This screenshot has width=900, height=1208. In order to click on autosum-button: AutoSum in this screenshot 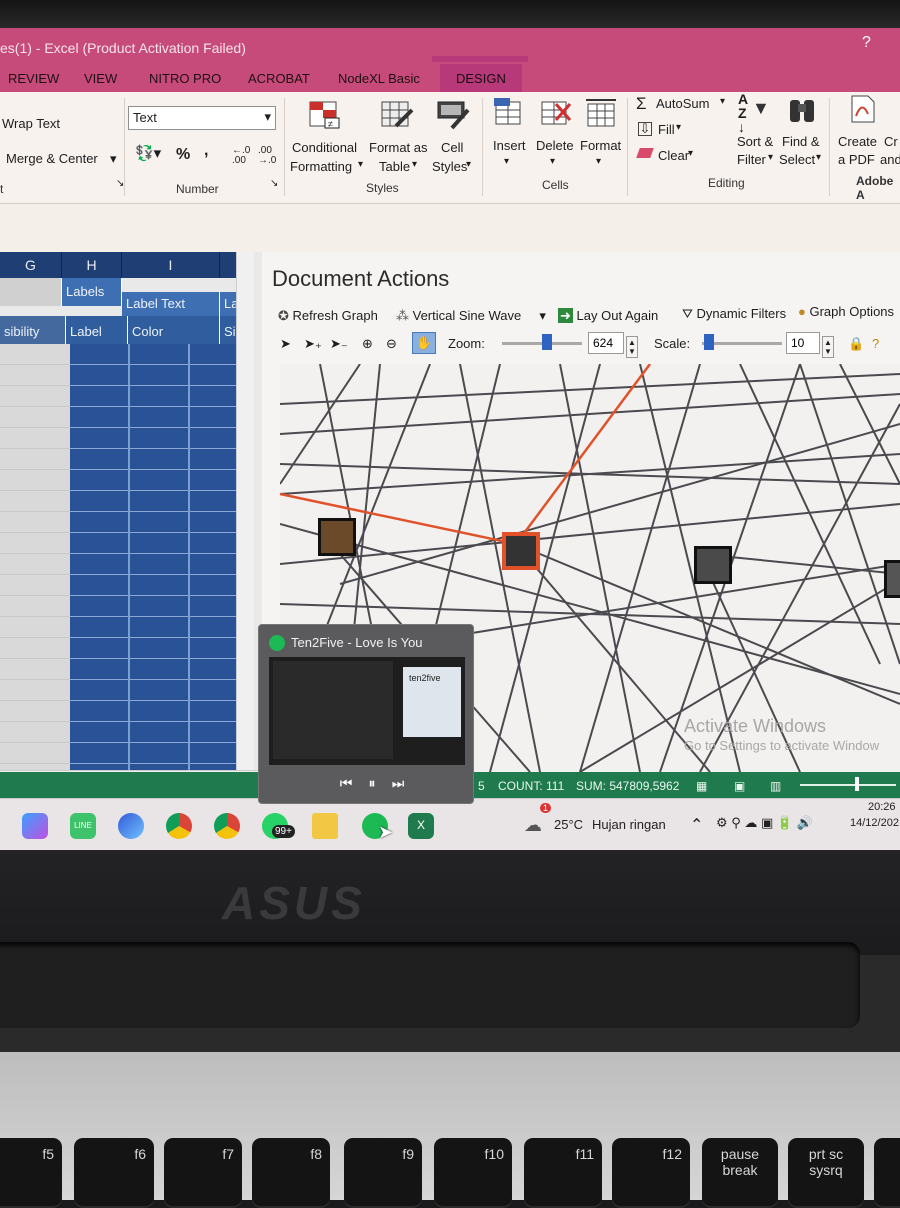, I will do `click(682, 103)`.